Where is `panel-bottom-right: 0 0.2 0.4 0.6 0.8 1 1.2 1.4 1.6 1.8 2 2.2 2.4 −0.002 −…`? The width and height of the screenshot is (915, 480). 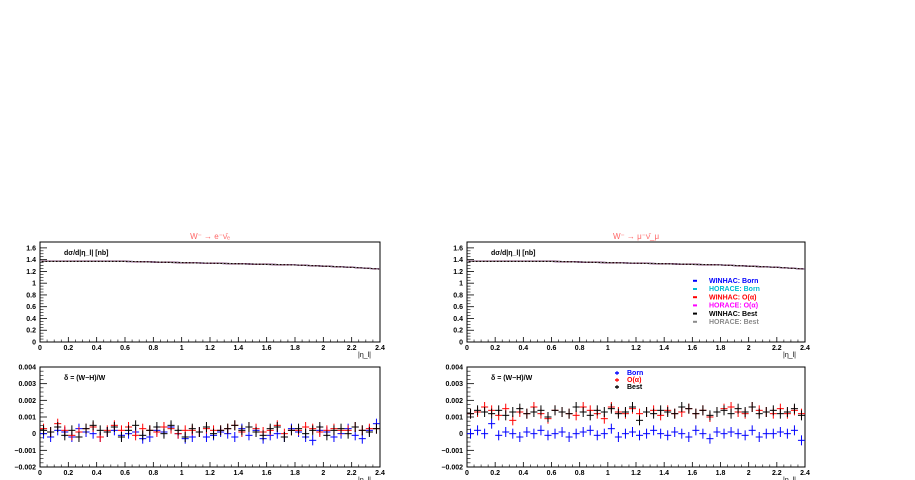 panel-bottom-right: 0 0.2 0.4 0.6 0.8 1 1.2 1.4 1.6 1.8 2 2.2 2.4 −0.002 −… is located at coordinates (625, 422).